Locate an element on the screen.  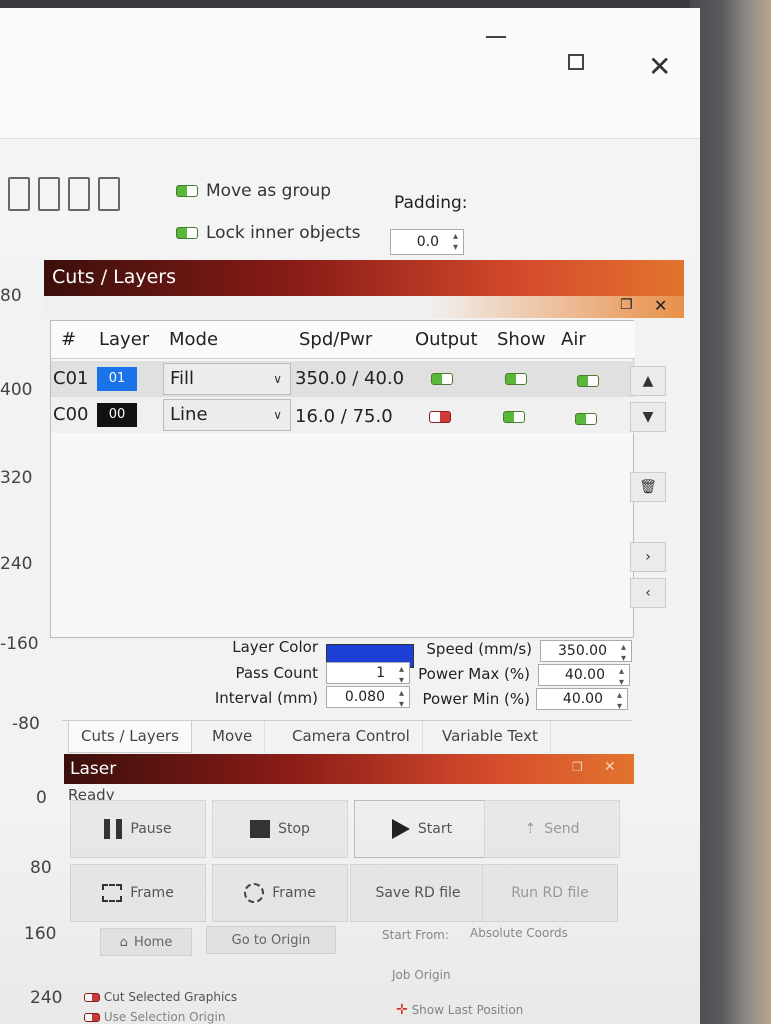
show-last-position-option: ✛ Show Last Position is located at coordinates (459, 1010).